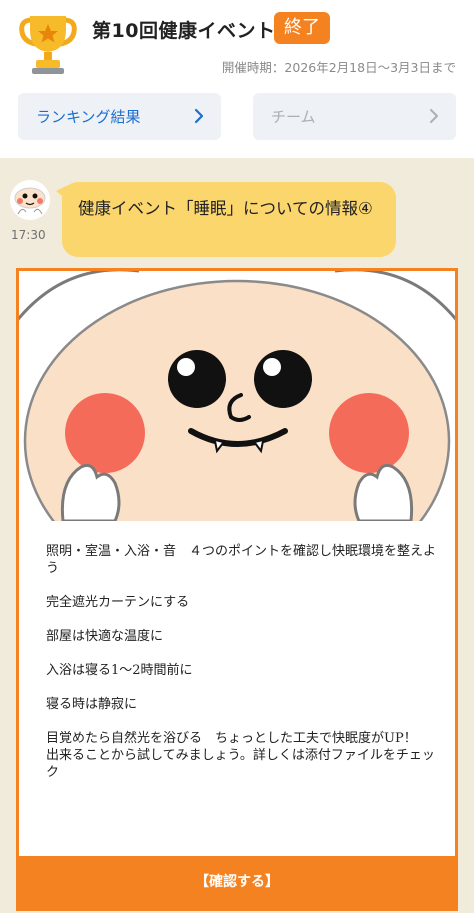 This screenshot has height=913, width=474. What do you see at coordinates (105, 636) in the screenshot?
I see `card-paragraph: 部屋は快適な温度に` at bounding box center [105, 636].